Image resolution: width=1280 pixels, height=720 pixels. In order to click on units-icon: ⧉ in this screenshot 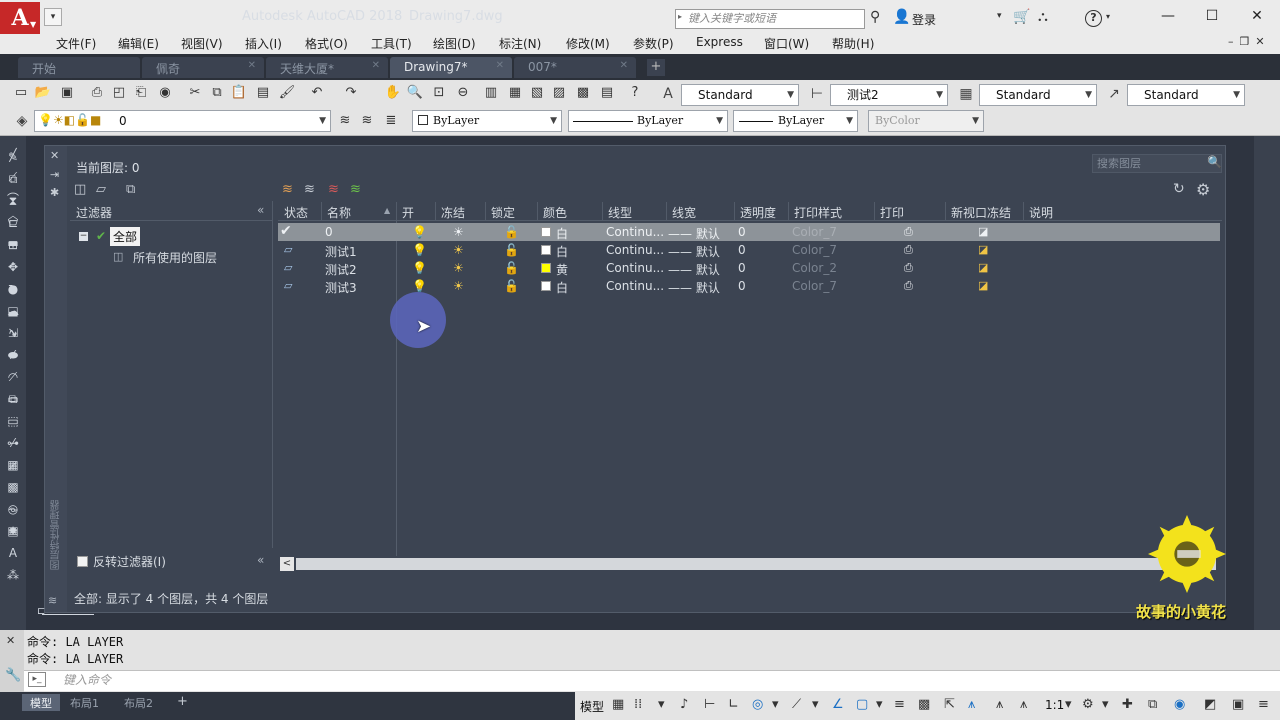, I will do `click(1152, 704)`.